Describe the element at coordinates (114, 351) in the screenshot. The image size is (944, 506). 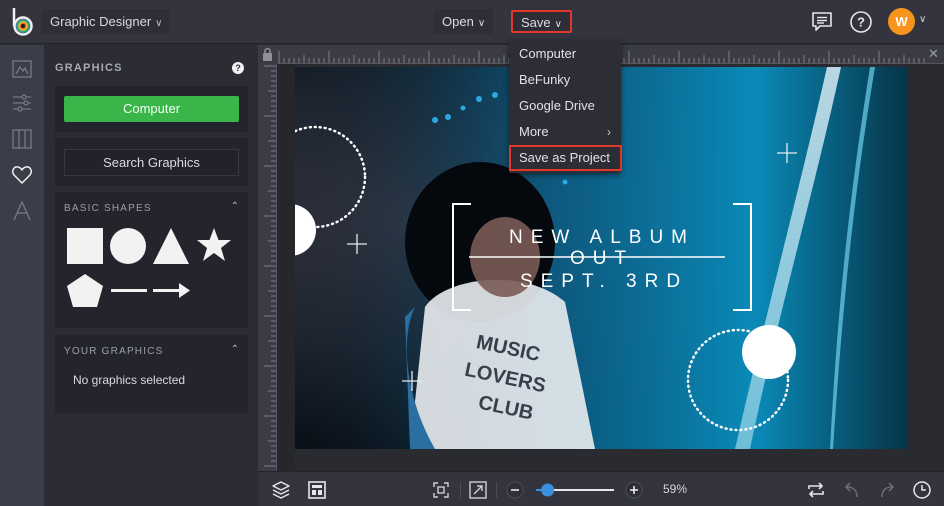
I see `your-graphics-title: YOUR GRAPHICS` at that location.